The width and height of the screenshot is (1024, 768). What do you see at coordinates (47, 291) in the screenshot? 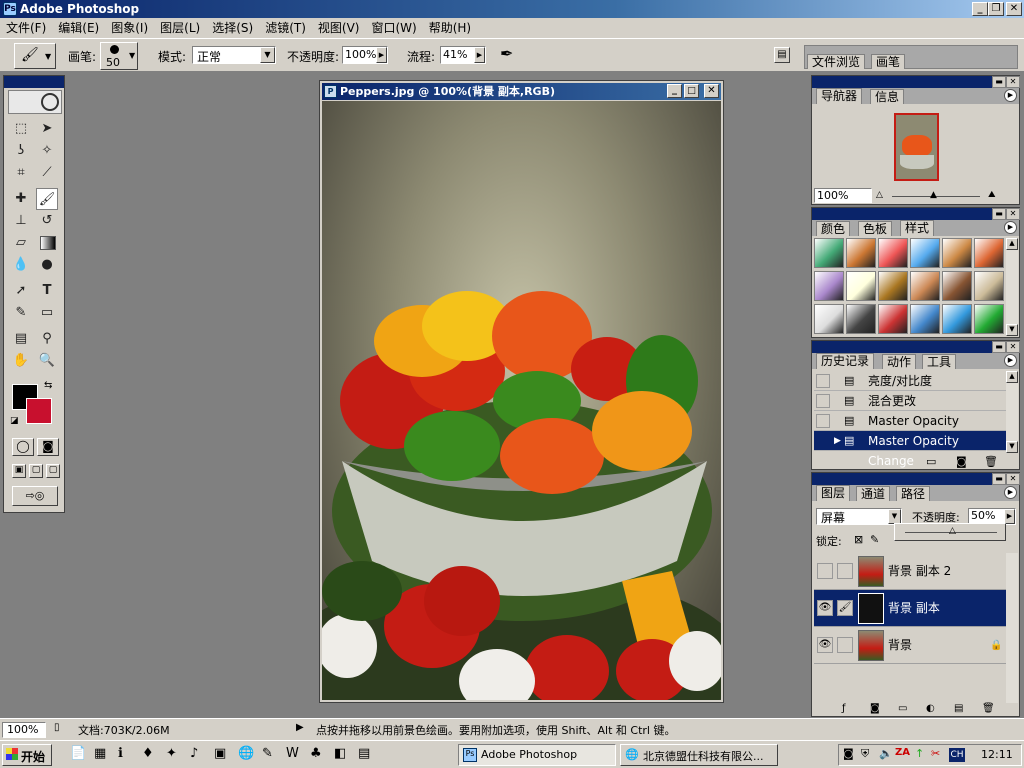
I see `type-tool-icon: T` at bounding box center [47, 291].